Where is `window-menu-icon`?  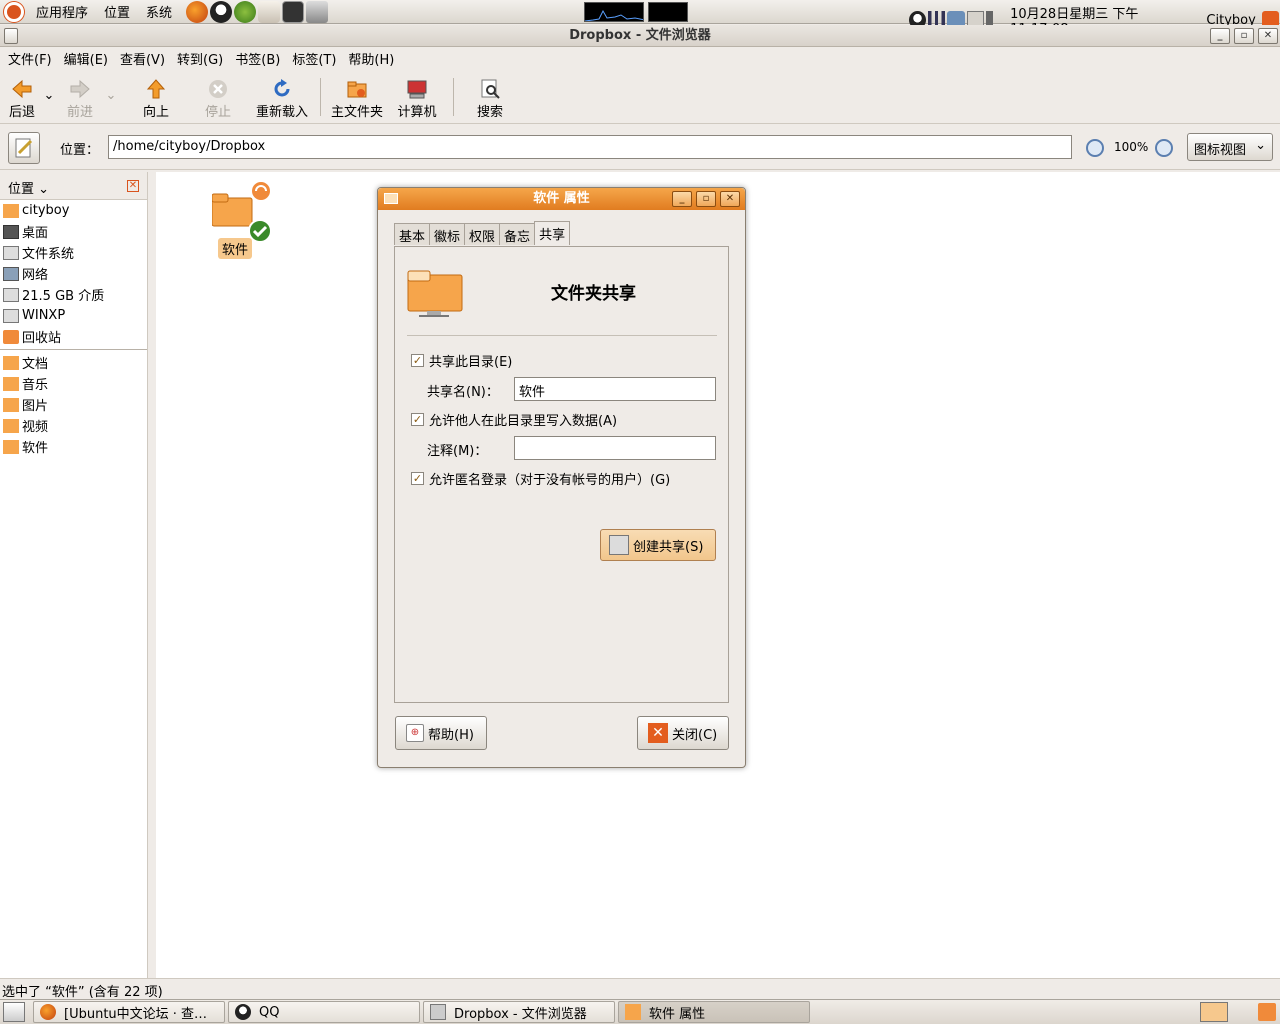
window-menu-icon is located at coordinates (11, 36).